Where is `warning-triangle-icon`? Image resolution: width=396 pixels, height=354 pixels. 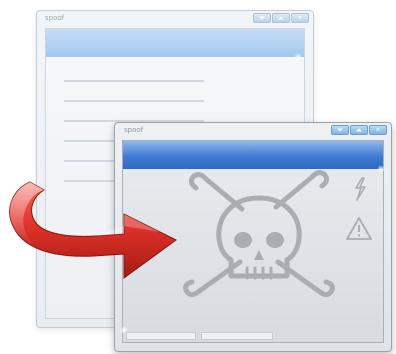 warning-triangle-icon is located at coordinates (359, 228).